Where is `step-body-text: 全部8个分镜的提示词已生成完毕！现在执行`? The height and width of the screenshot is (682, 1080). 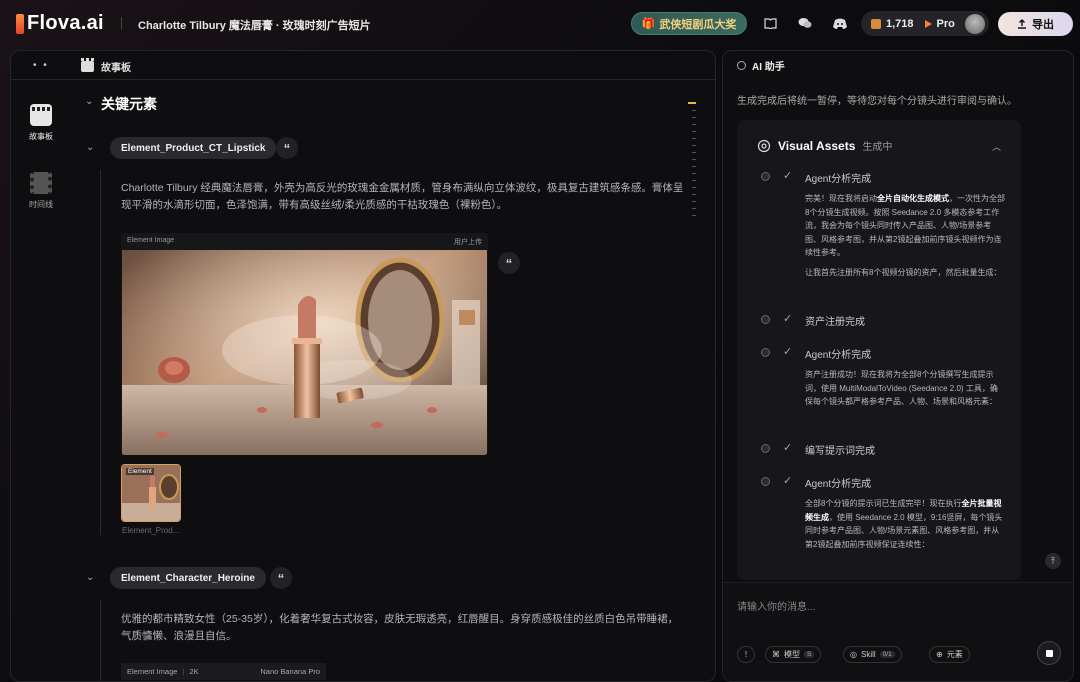
step-body-text: 全部8个分镜的提示词已生成完毕！现在执行 is located at coordinates (883, 503).